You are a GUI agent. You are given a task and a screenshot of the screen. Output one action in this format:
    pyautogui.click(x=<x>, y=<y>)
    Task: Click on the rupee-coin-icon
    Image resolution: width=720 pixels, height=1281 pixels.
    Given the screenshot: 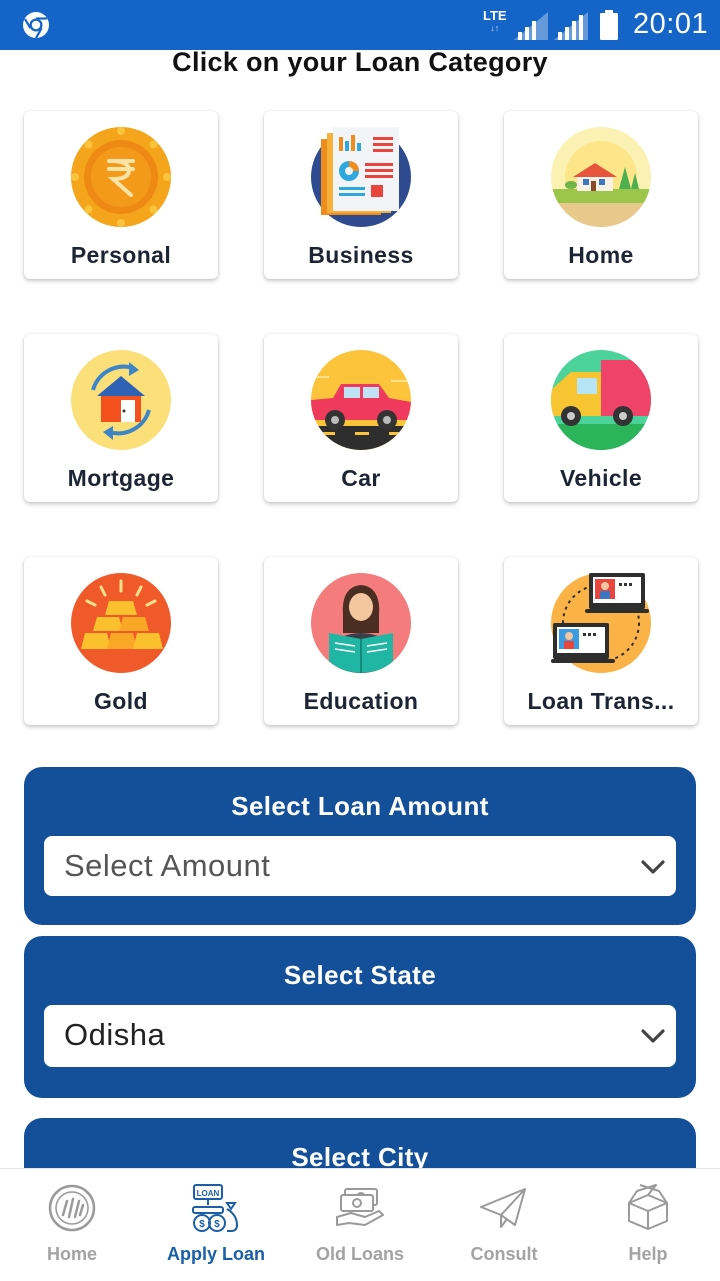 What is the action you would take?
    pyautogui.click(x=121, y=177)
    